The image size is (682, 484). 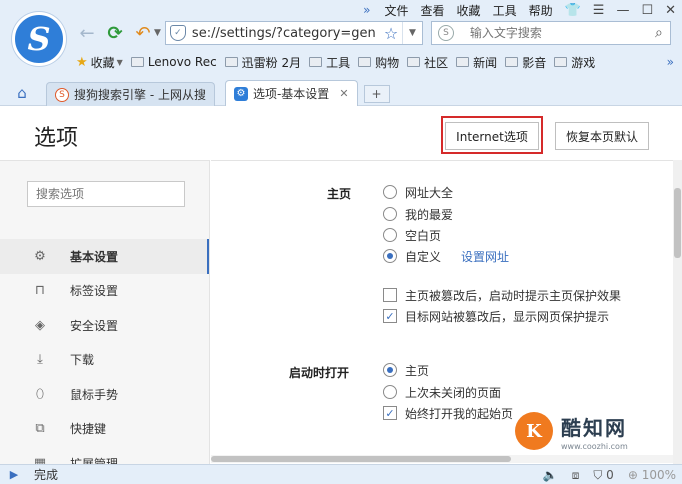 I want to click on option-label: 主页, so click(x=417, y=370).